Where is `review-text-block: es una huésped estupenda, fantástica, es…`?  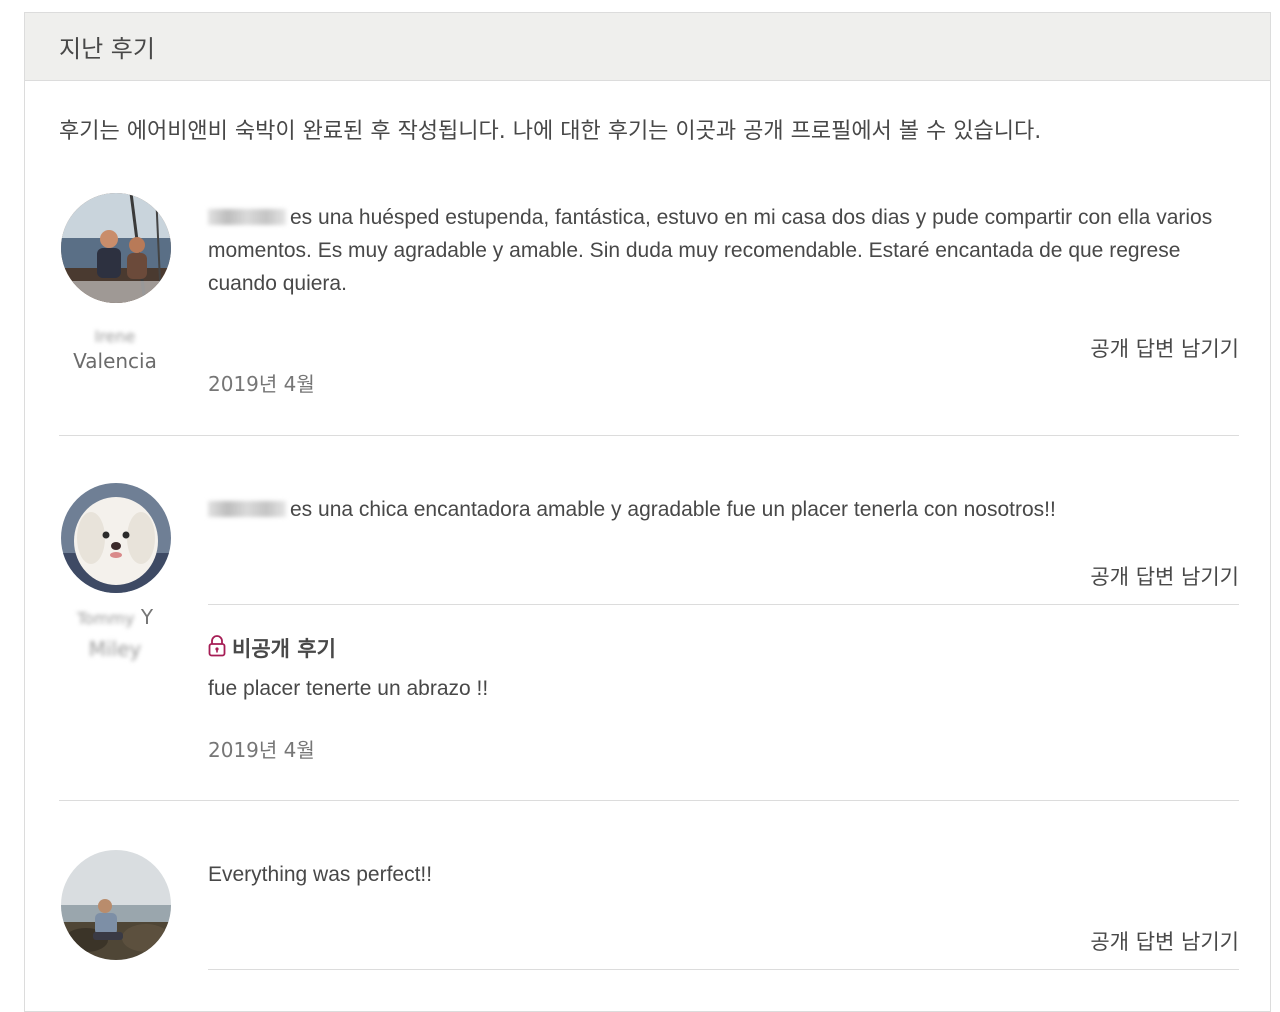 review-text-block: es una huésped estupenda, fantástica, es… is located at coordinates (723, 250).